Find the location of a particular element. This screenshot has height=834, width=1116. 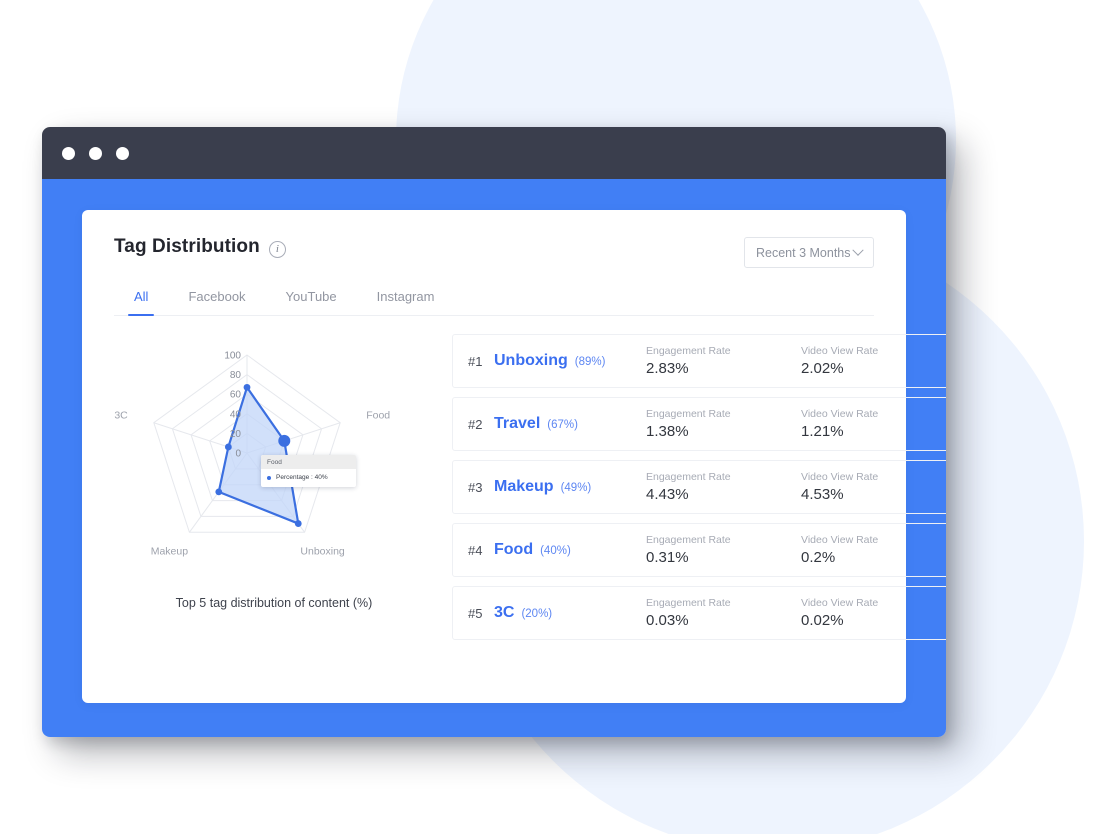

tag-name: Food is located at coordinates (513, 550).